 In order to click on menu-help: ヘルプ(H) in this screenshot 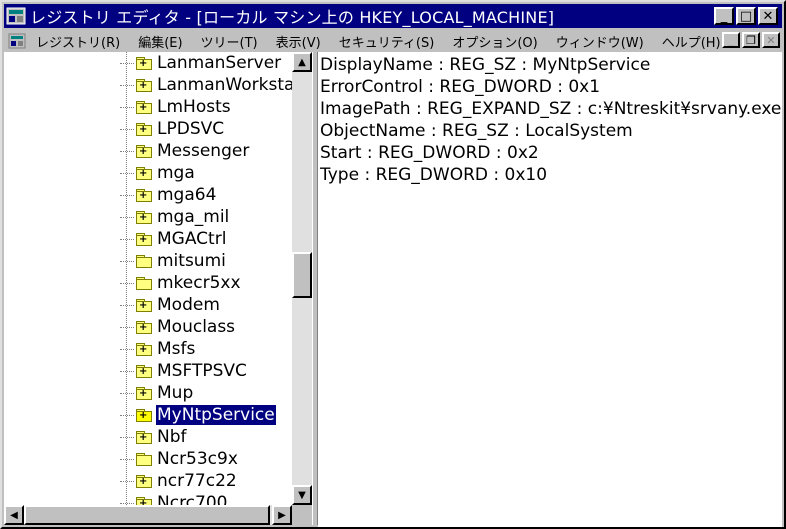, I will do `click(691, 41)`.